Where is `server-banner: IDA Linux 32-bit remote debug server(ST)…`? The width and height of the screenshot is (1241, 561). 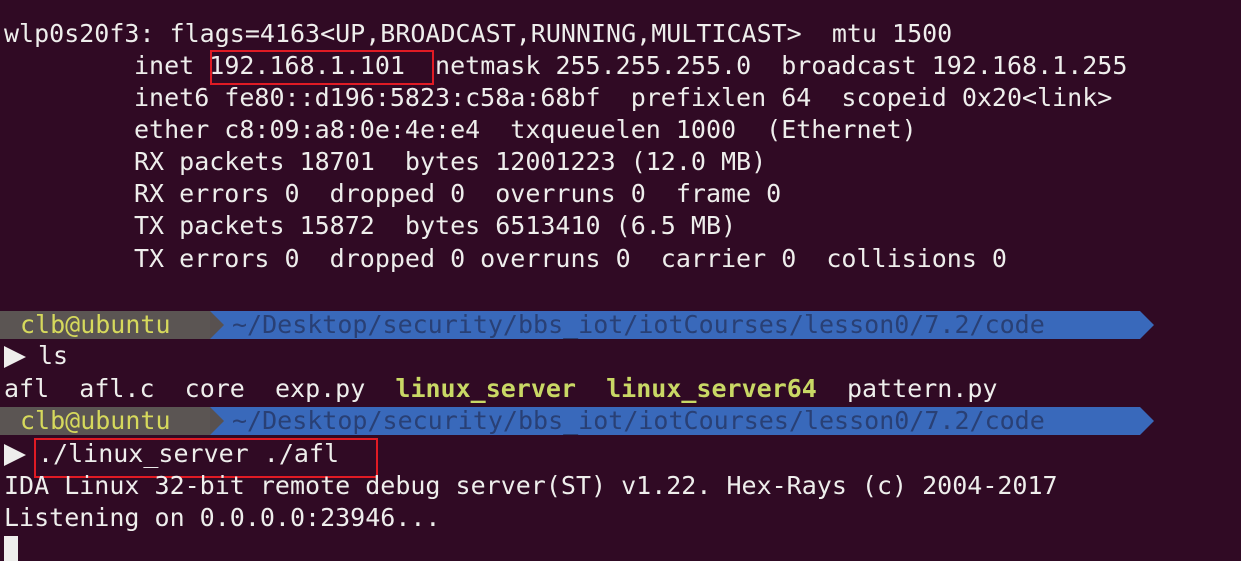
server-banner: IDA Linux 32-bit remote debug server(ST)… is located at coordinates (531, 485).